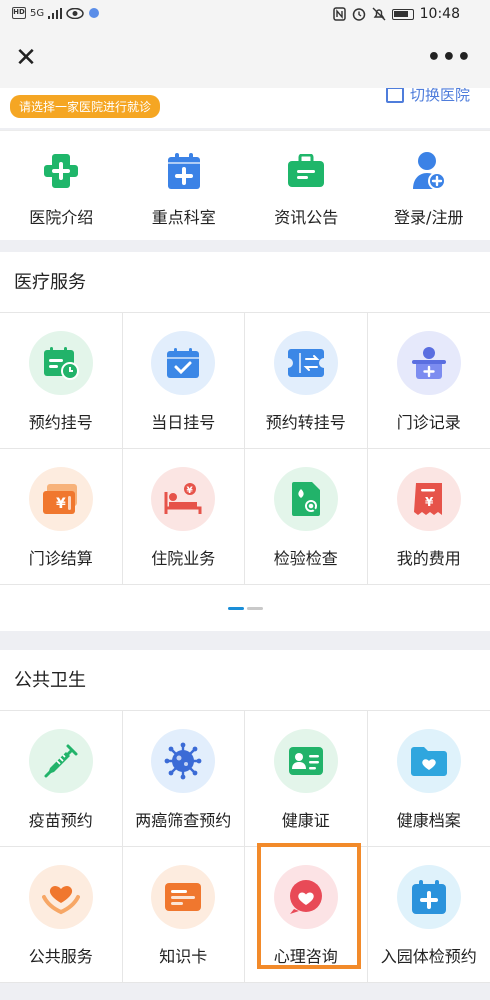 Image resolution: width=490 pixels, height=1000 pixels. I want to click on service-label: 门诊记录, so click(428, 422).